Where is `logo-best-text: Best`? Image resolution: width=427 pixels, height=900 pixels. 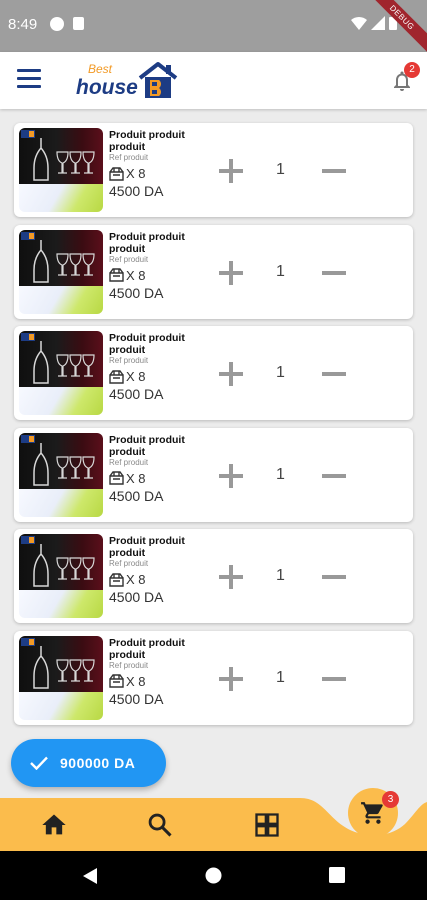
logo-best-text: Best is located at coordinates (100, 69).